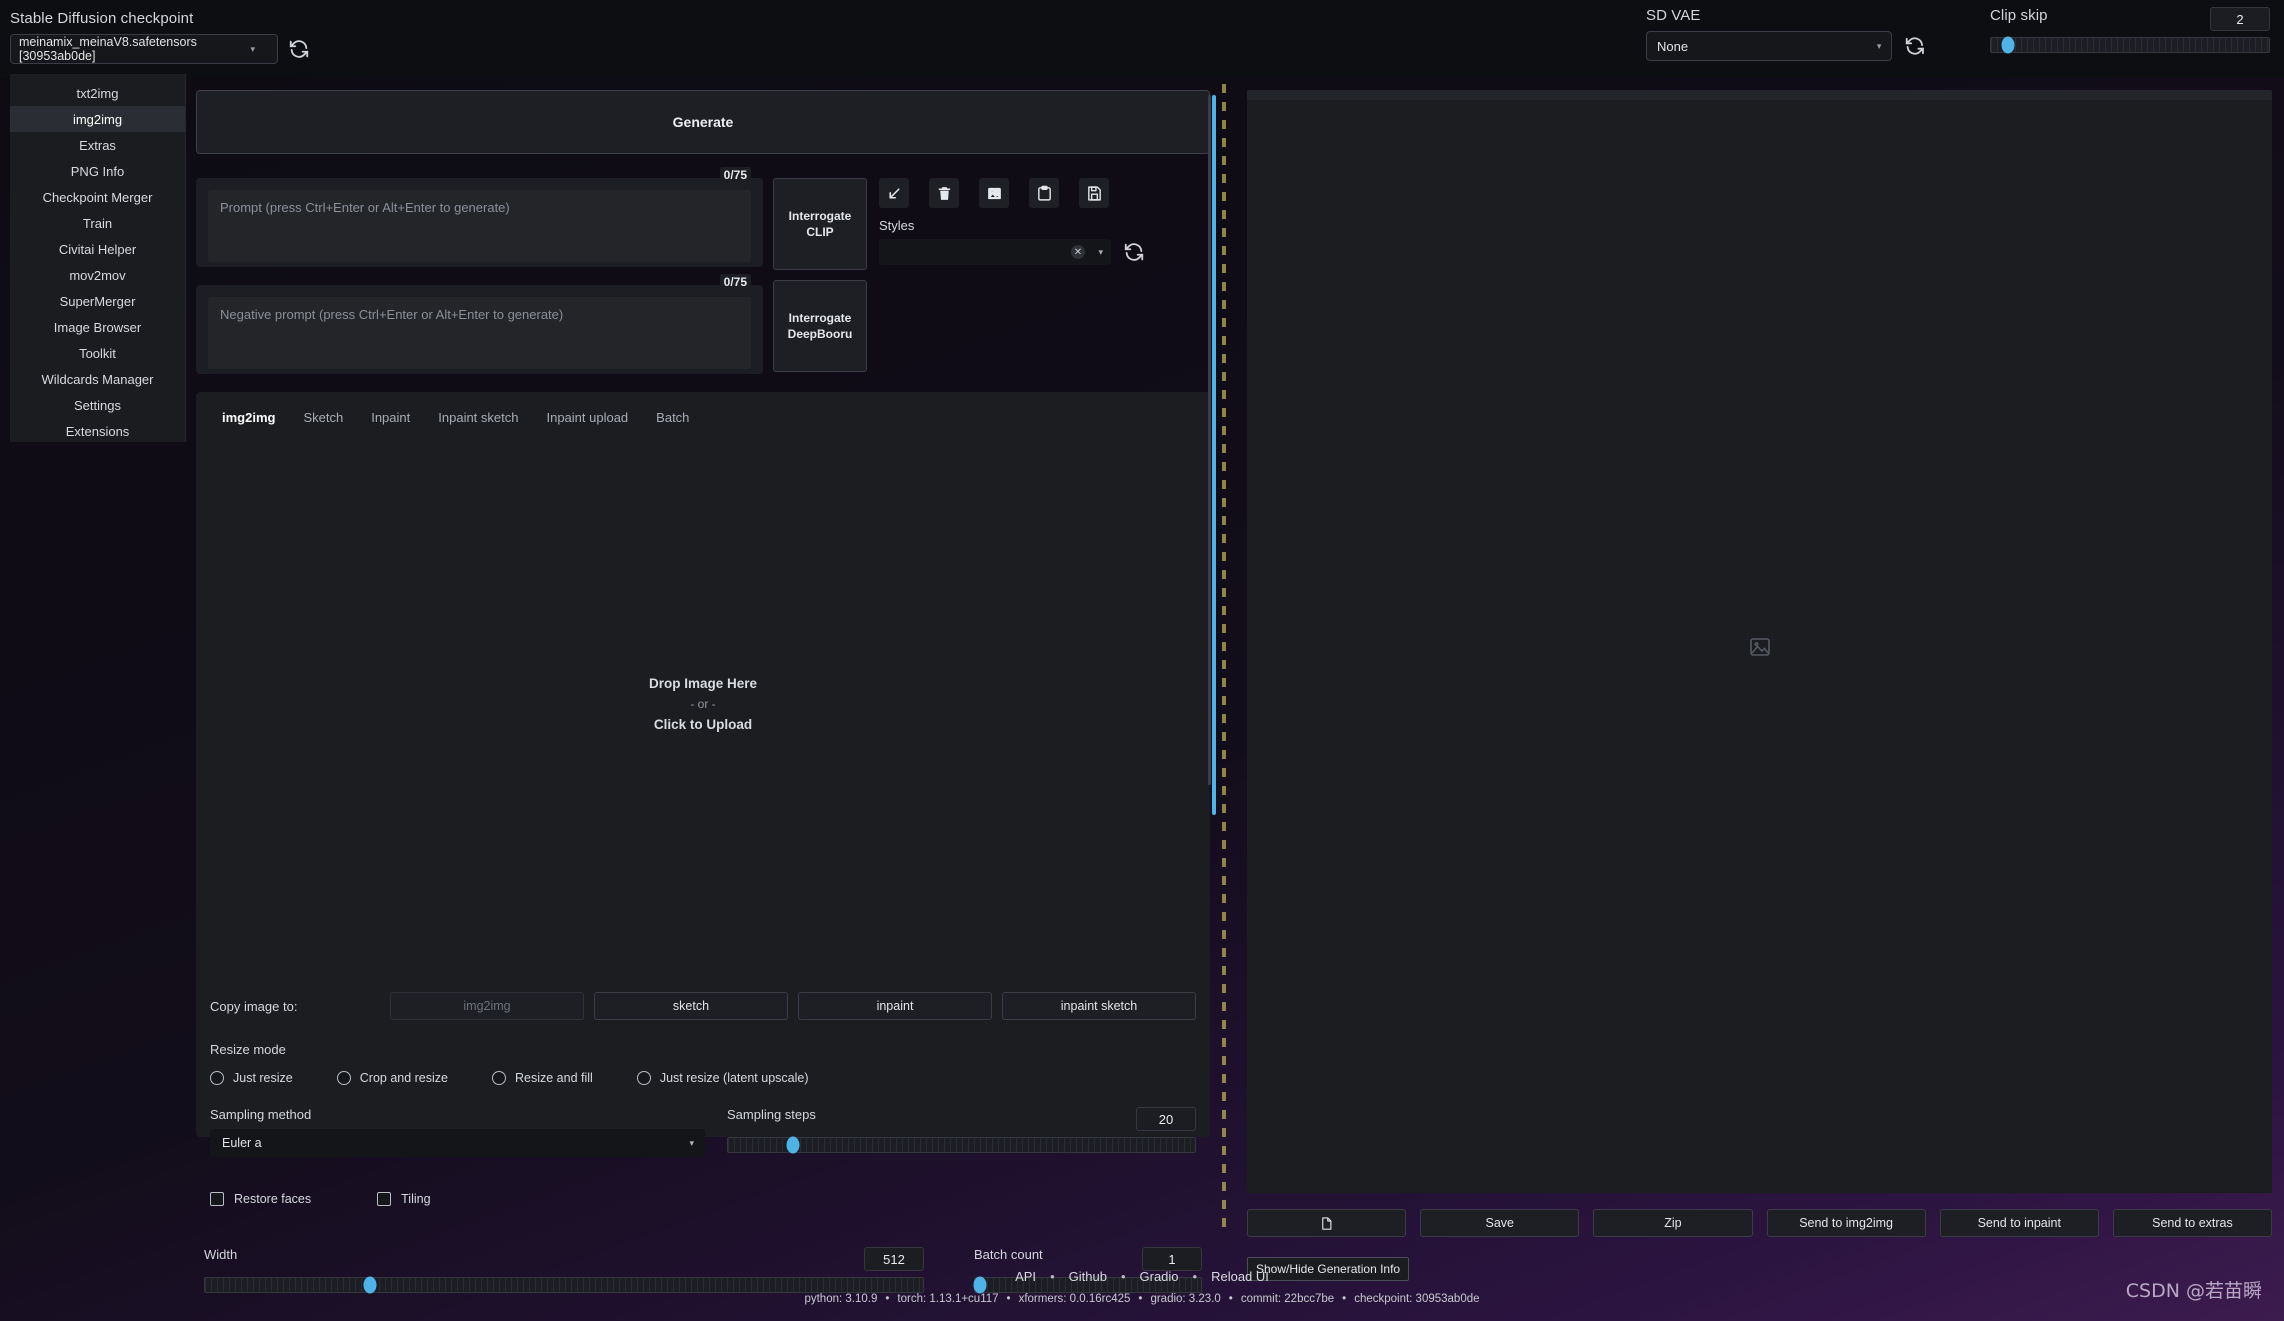  I want to click on sidebar-item-label: Toolkit, so click(97, 353).